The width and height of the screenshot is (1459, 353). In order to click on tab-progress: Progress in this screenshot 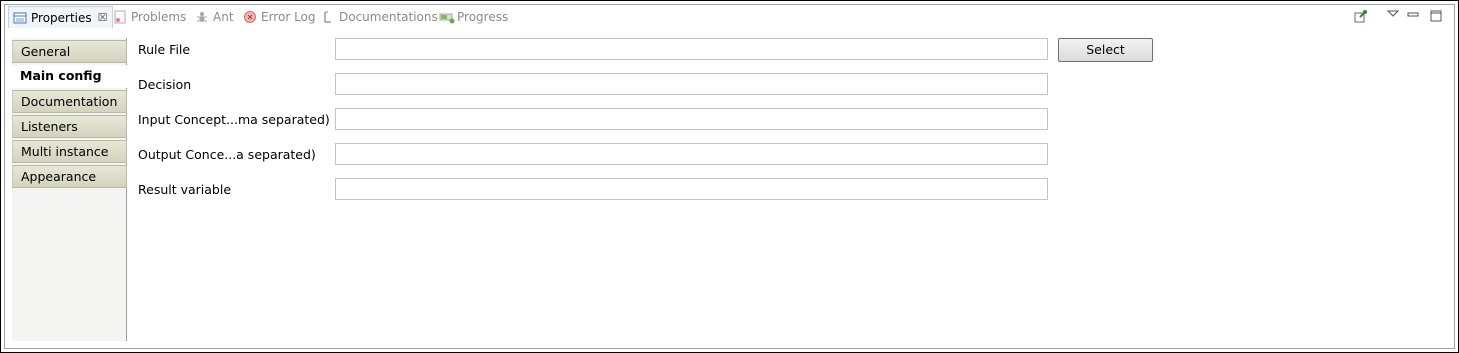, I will do `click(473, 17)`.